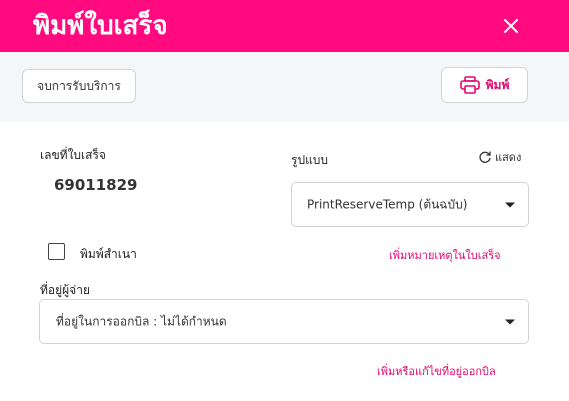 The image size is (569, 401). I want to click on printer-icon, so click(469, 85).